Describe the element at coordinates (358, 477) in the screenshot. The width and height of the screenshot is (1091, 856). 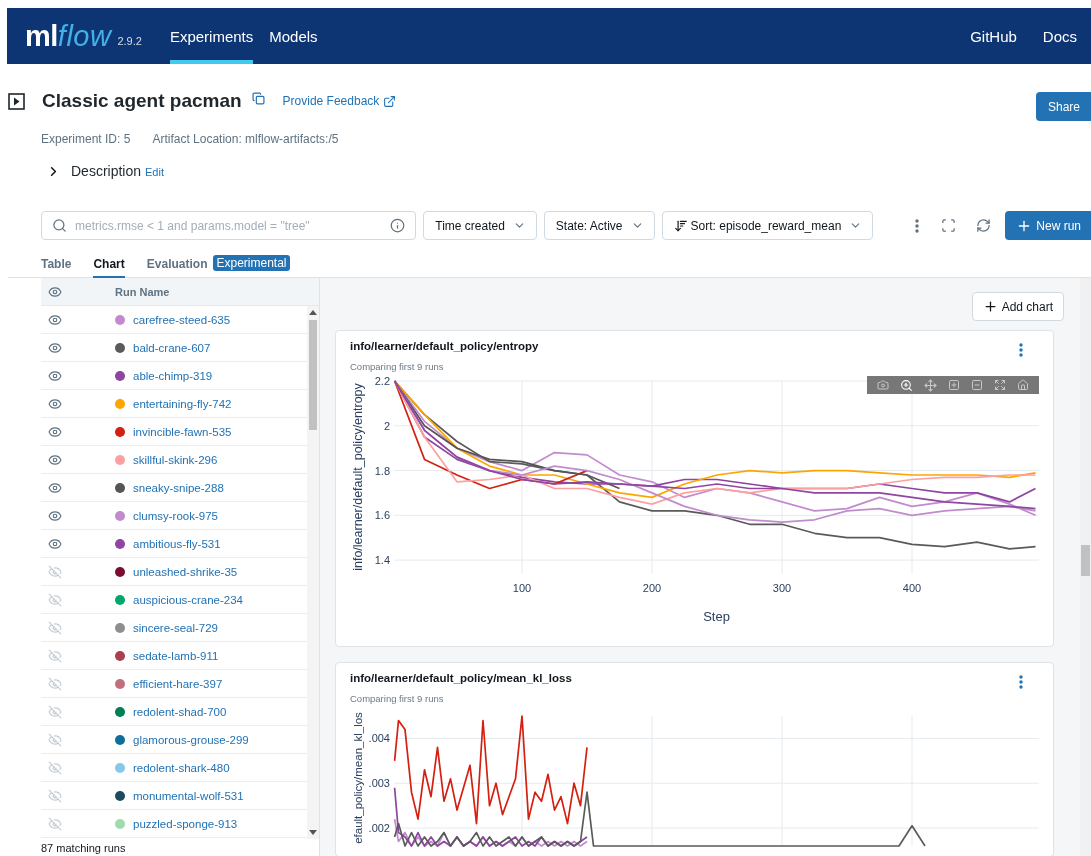
I see `axis-title: info/learner/default_policy/entropy` at that location.